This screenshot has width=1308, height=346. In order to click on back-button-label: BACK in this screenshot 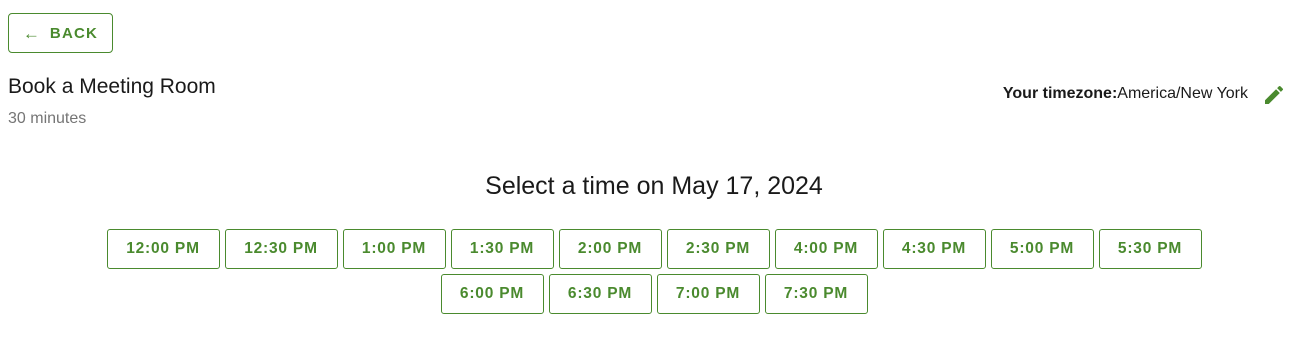, I will do `click(74, 33)`.